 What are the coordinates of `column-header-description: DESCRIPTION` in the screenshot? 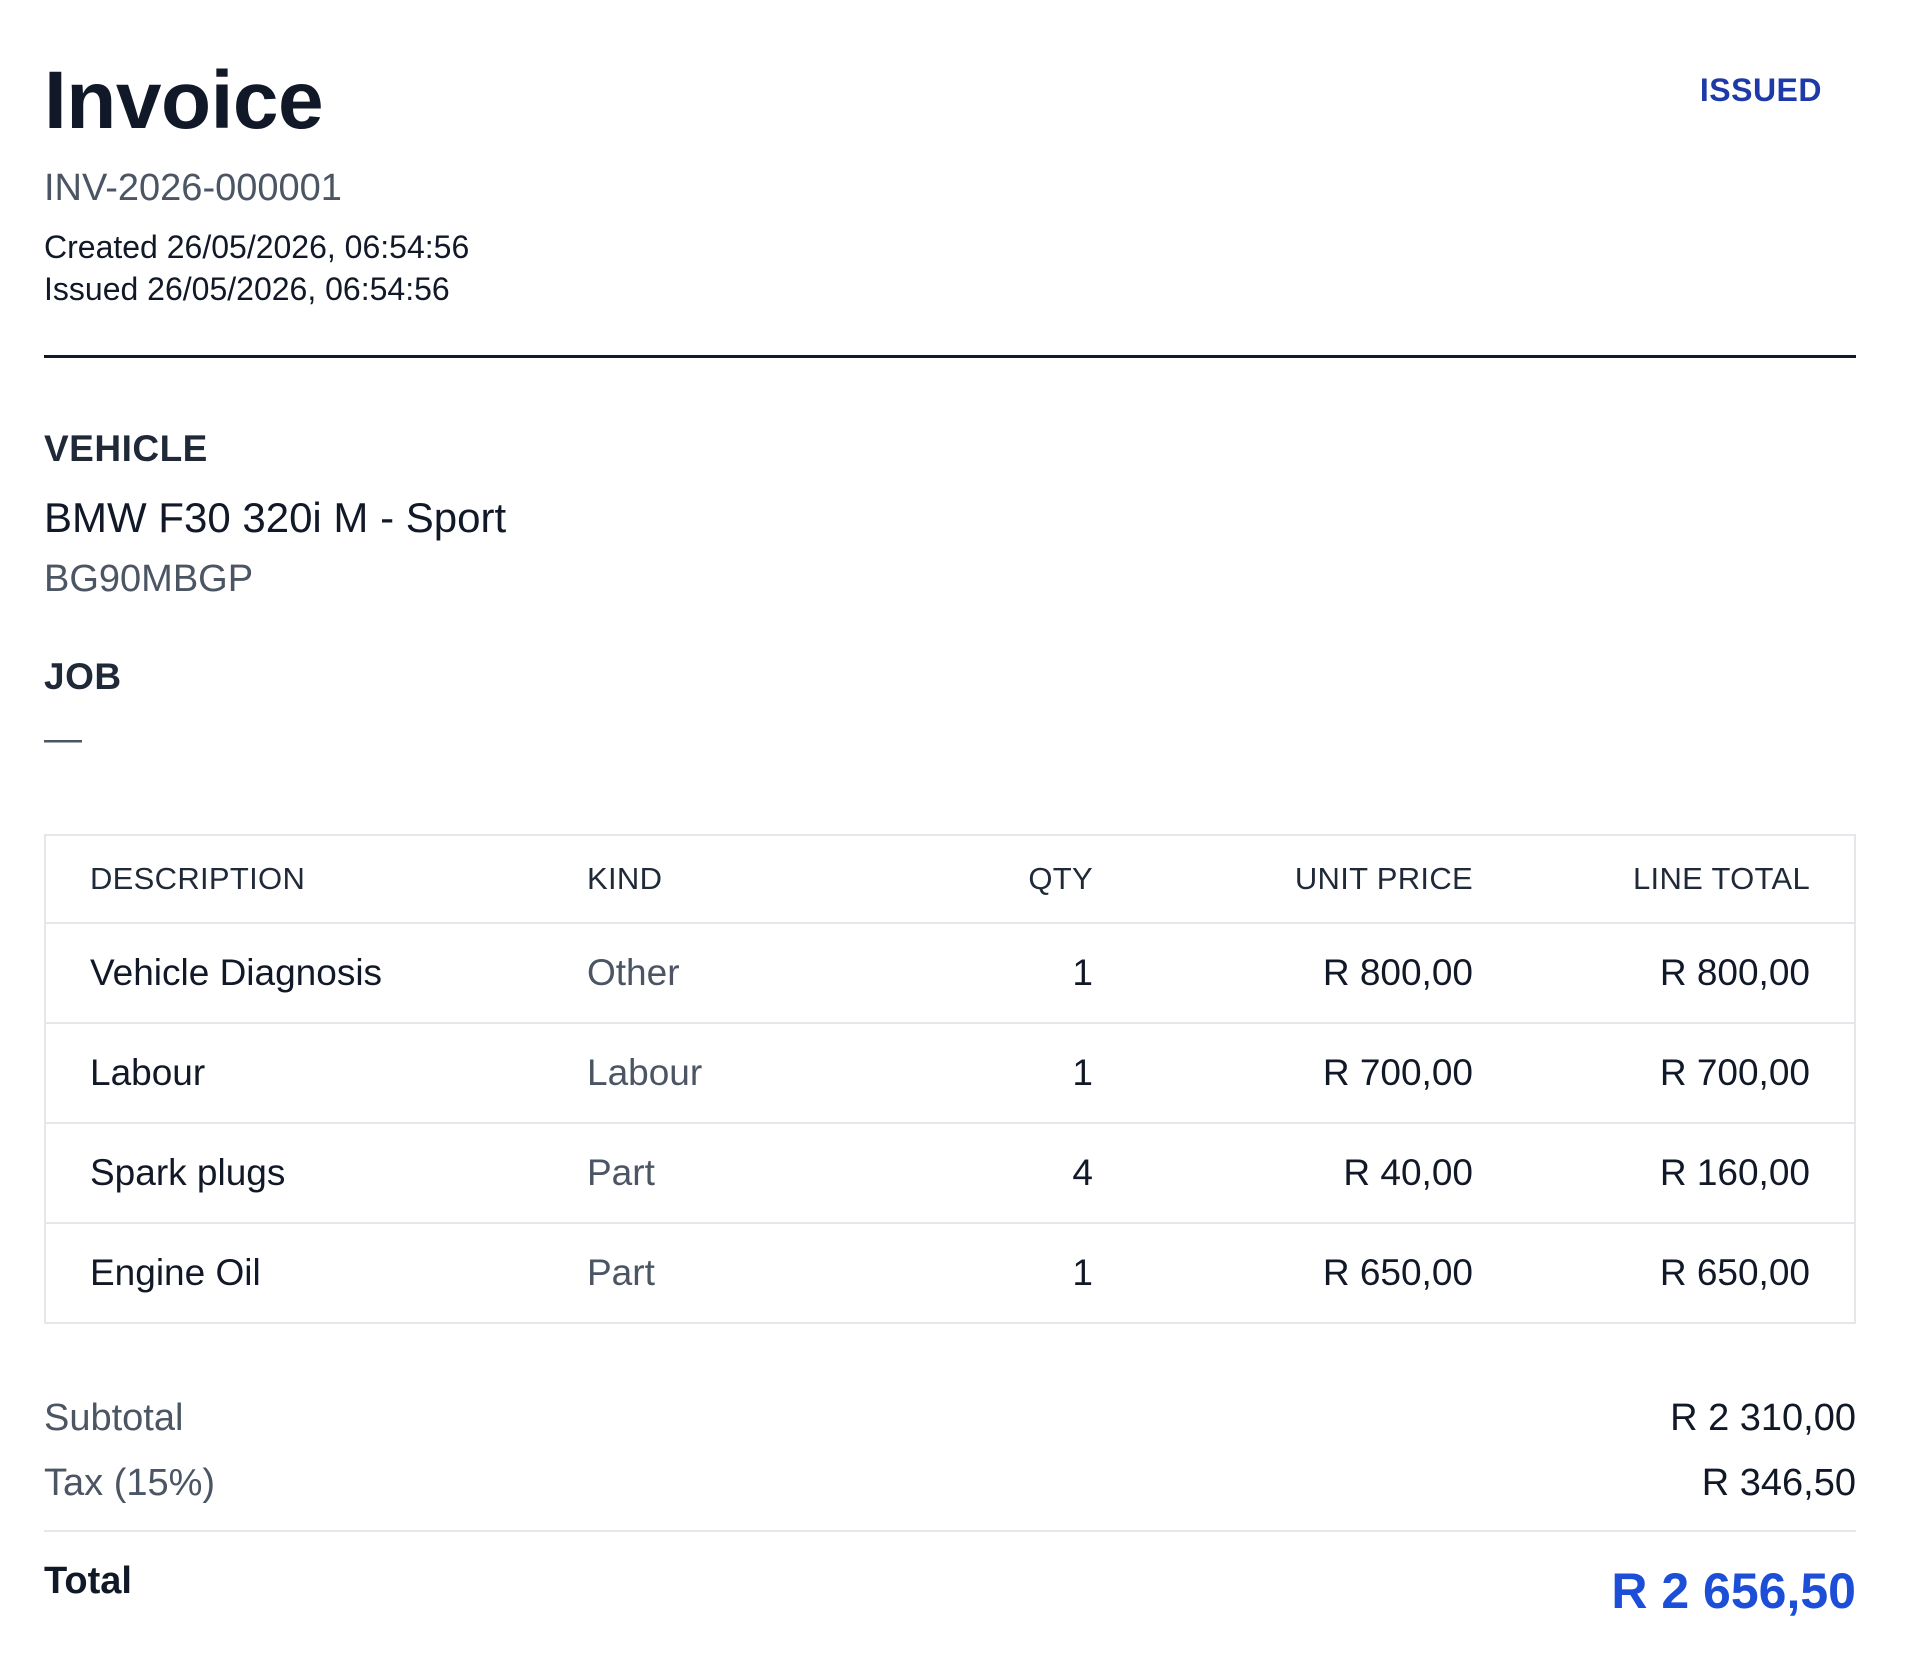 It's located at (316, 879).